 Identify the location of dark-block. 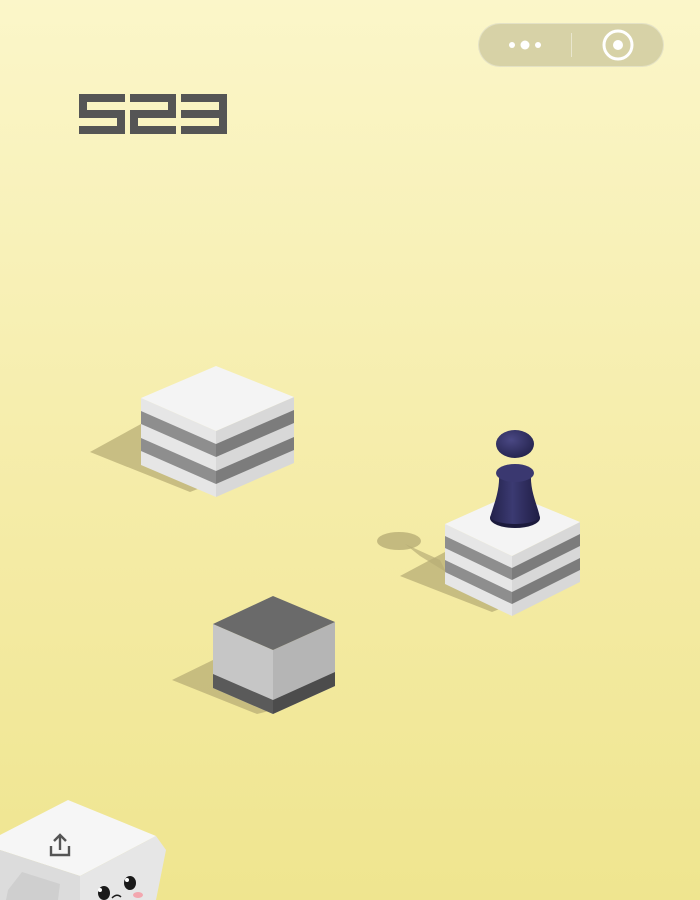
(253, 655).